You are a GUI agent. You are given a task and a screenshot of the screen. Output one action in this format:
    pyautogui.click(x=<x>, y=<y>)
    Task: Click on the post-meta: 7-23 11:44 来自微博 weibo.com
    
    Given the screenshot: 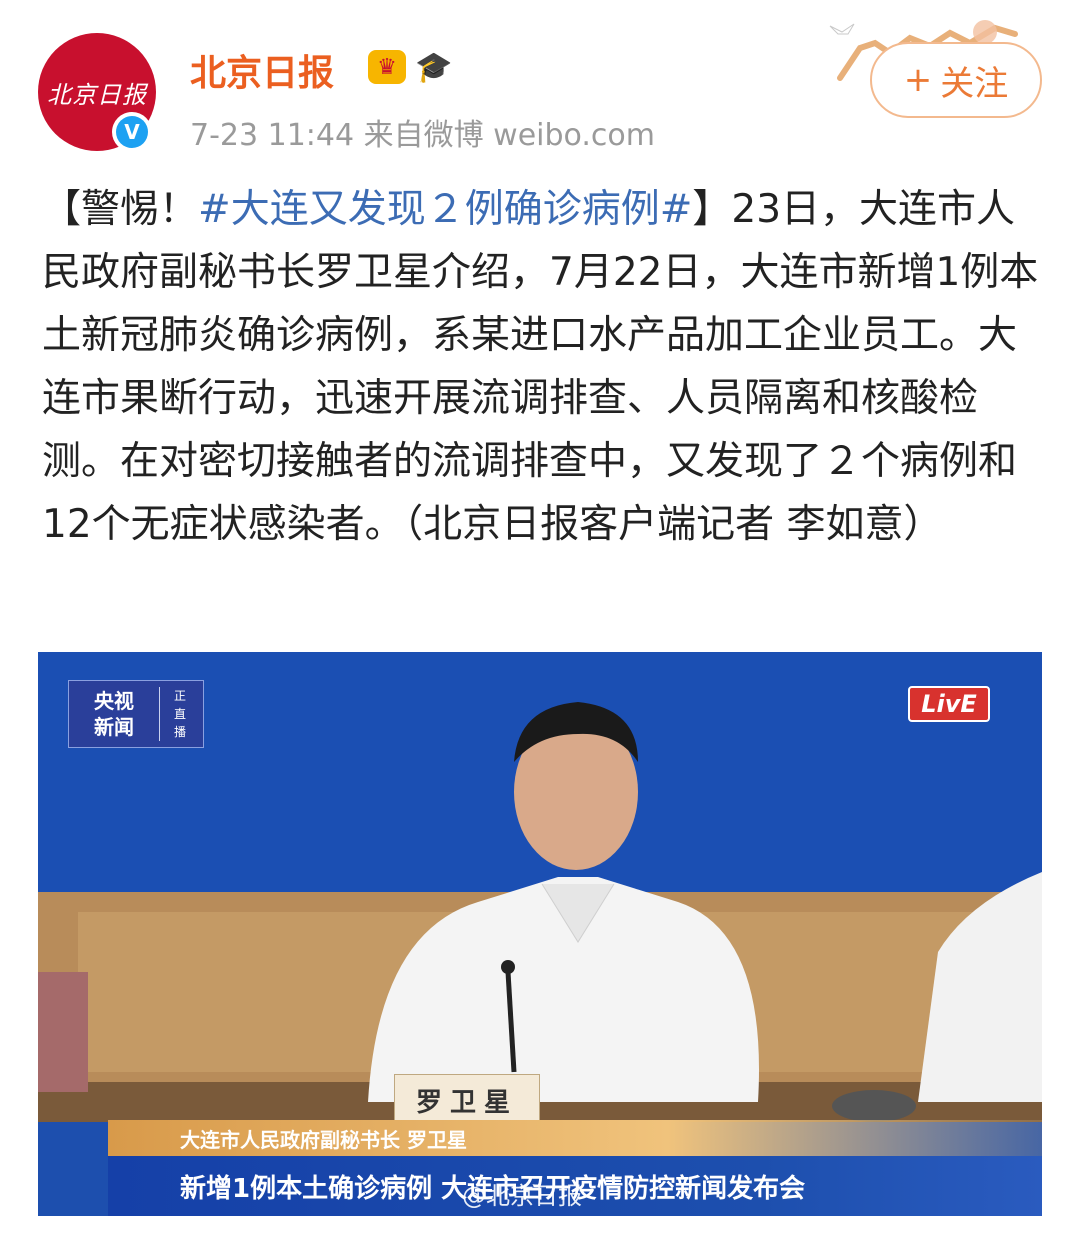 What is the action you would take?
    pyautogui.click(x=422, y=132)
    